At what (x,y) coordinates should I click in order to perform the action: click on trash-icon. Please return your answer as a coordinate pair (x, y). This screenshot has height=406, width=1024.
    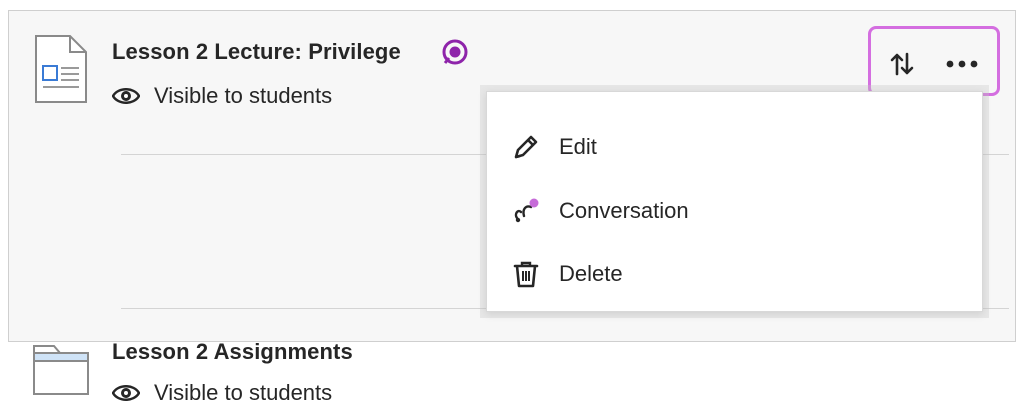
    Looking at the image, I should click on (526, 274).